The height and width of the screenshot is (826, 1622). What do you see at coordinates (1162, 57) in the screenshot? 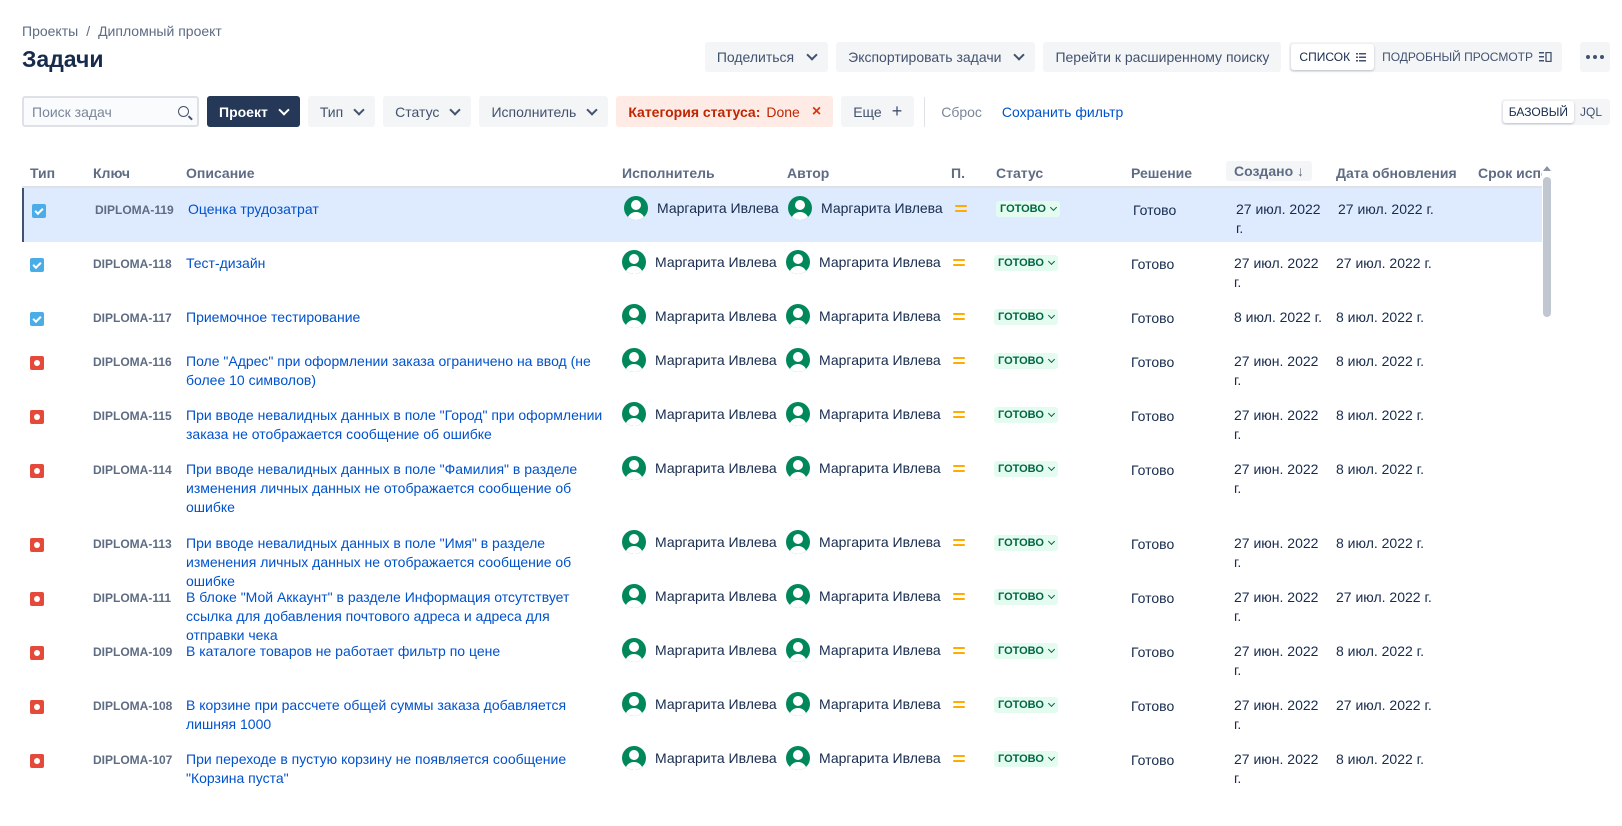
I see `advanced-search-button: Перейти к расширенному поиску` at bounding box center [1162, 57].